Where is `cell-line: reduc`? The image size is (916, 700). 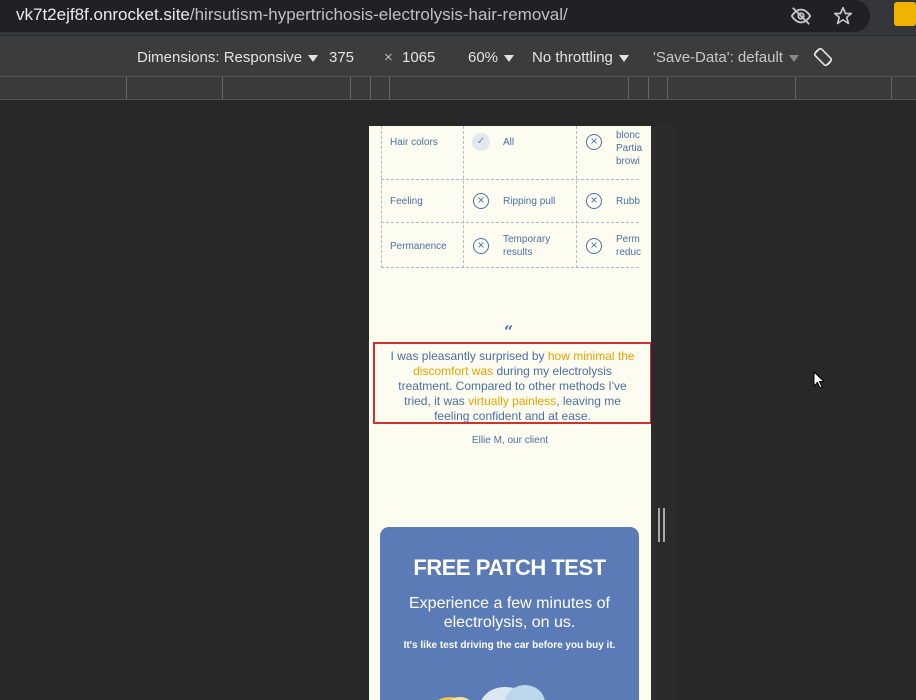
cell-line: reduc is located at coordinates (629, 252).